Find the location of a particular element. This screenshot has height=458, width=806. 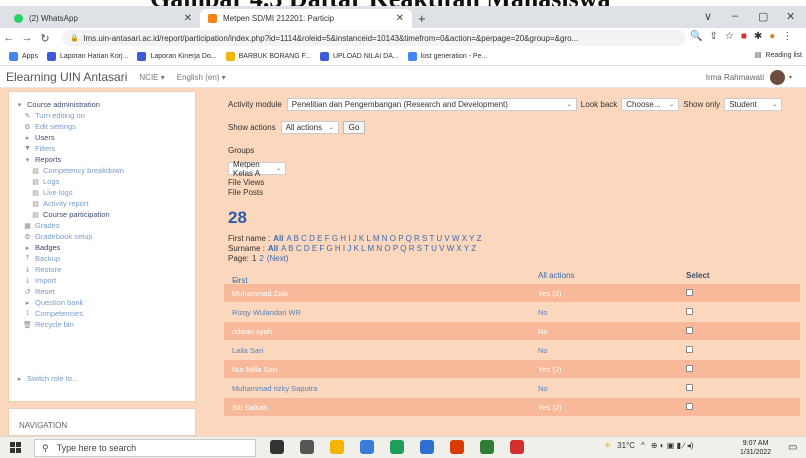

tray-chevron-icon: ^ is located at coordinates (643, 445).